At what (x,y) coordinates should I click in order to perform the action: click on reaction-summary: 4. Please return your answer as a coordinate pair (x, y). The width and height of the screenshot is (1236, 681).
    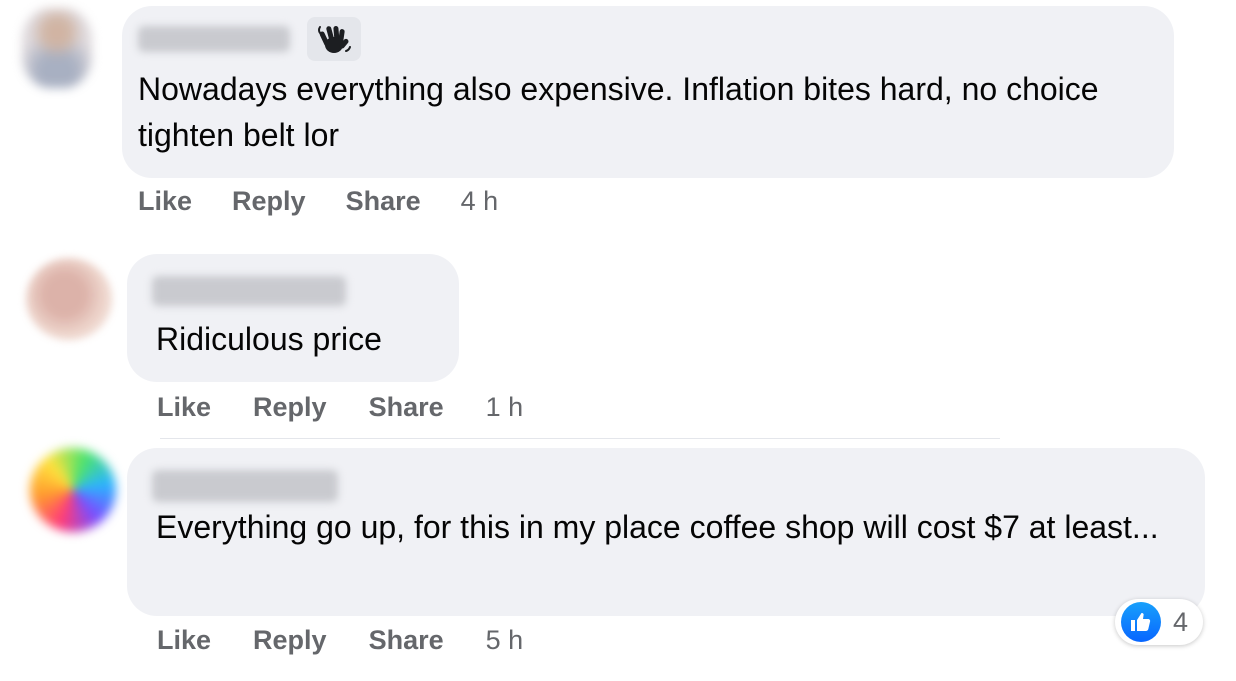
    Looking at the image, I should click on (1159, 622).